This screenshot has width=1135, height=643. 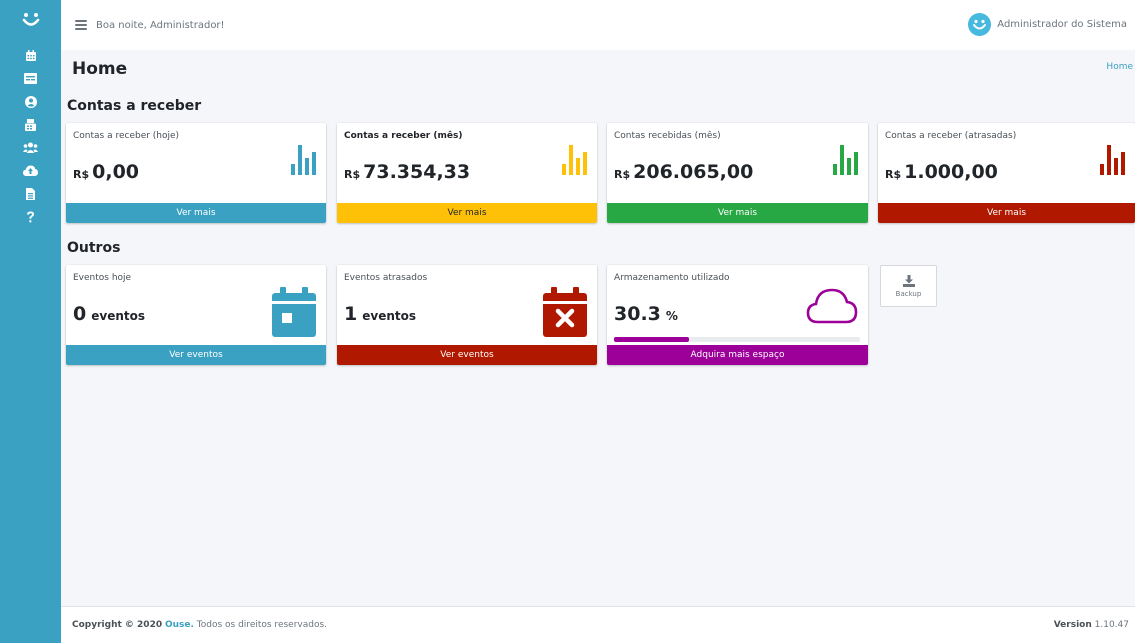 I want to click on box-value: R$ 1.000,00, so click(x=941, y=172).